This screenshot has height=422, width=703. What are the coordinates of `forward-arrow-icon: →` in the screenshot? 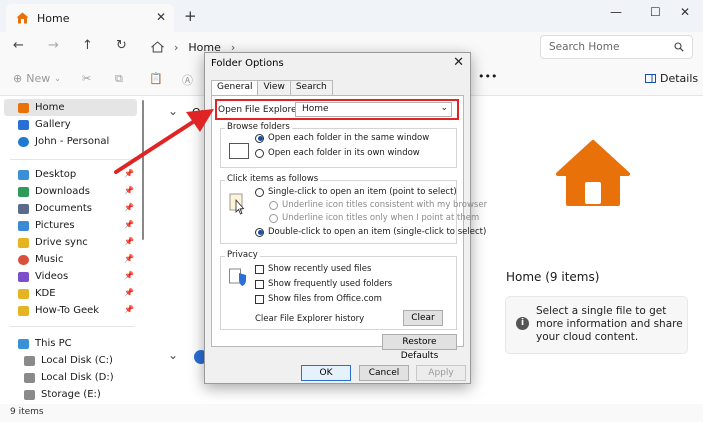 It's located at (53, 45).